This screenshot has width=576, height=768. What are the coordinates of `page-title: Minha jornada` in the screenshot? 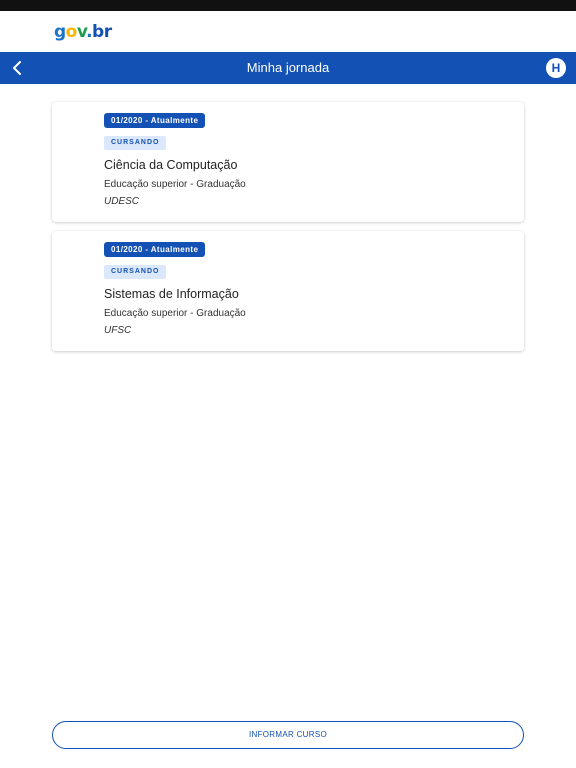 It's located at (288, 67).